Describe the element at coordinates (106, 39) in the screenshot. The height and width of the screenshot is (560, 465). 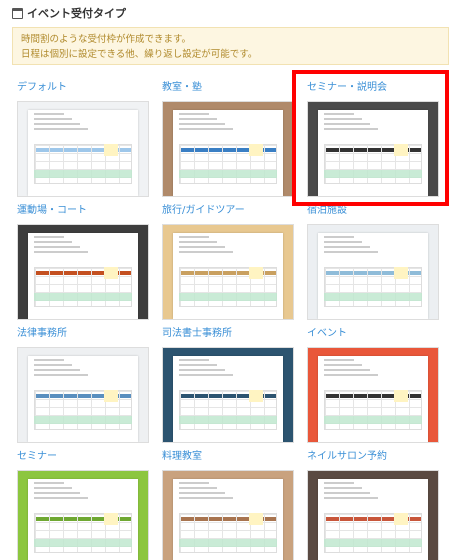
I see `notice-line-1: 時間割のような受付枠が作成できます。` at that location.